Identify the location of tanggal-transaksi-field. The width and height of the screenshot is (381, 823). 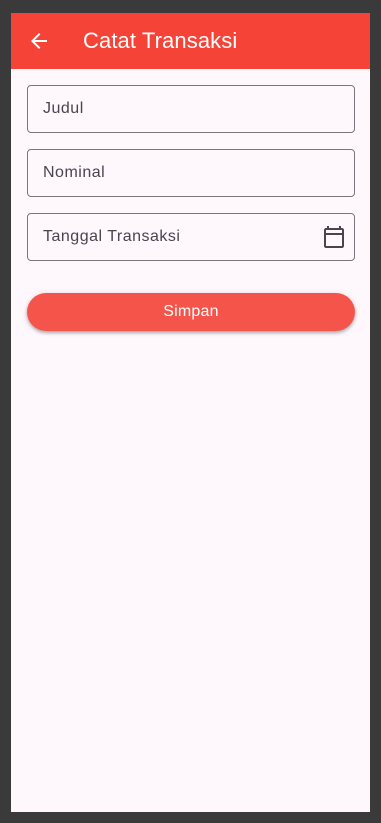
(191, 237).